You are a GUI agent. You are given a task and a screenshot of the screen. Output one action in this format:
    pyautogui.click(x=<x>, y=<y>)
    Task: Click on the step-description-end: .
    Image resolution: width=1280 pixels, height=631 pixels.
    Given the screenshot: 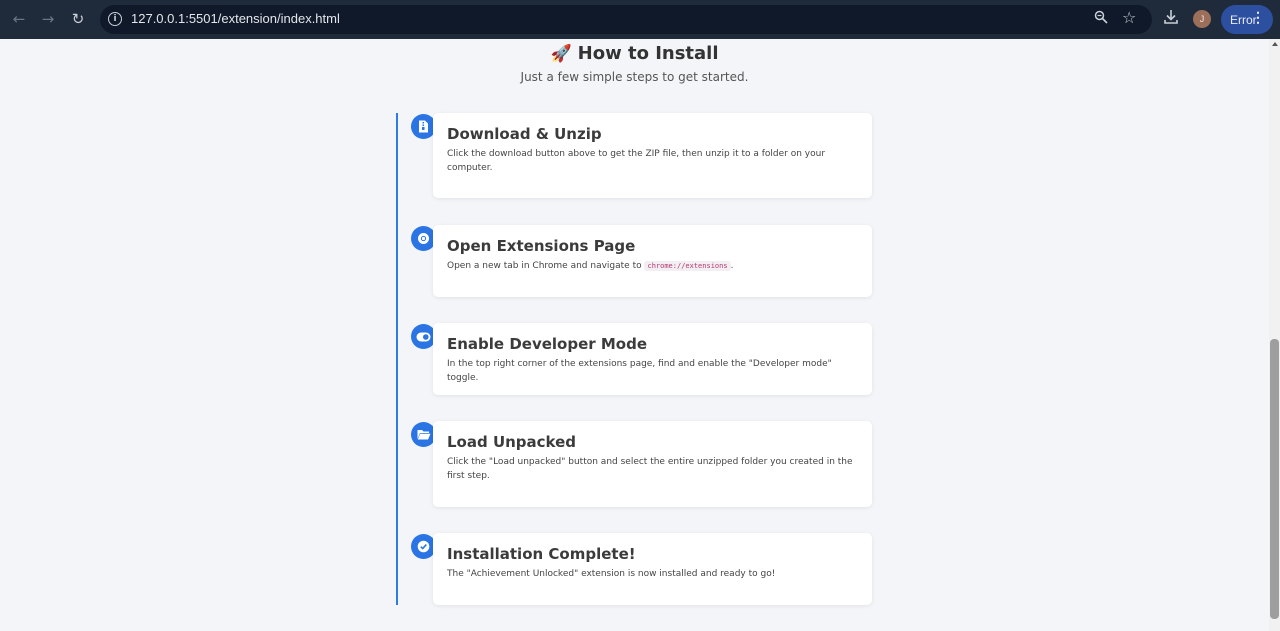 What is the action you would take?
    pyautogui.click(x=732, y=266)
    